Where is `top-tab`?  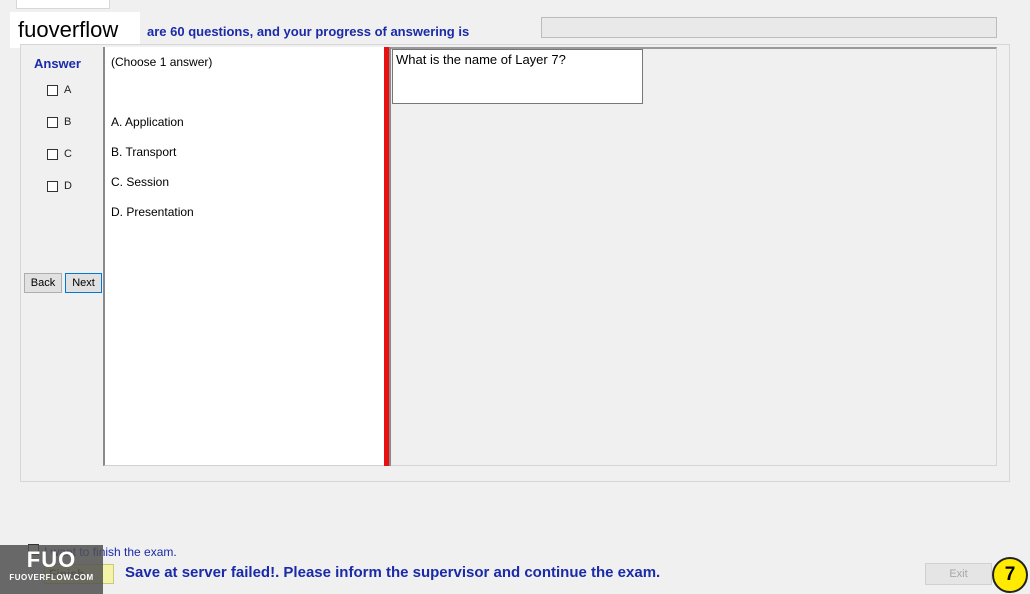
top-tab is located at coordinates (63, 4).